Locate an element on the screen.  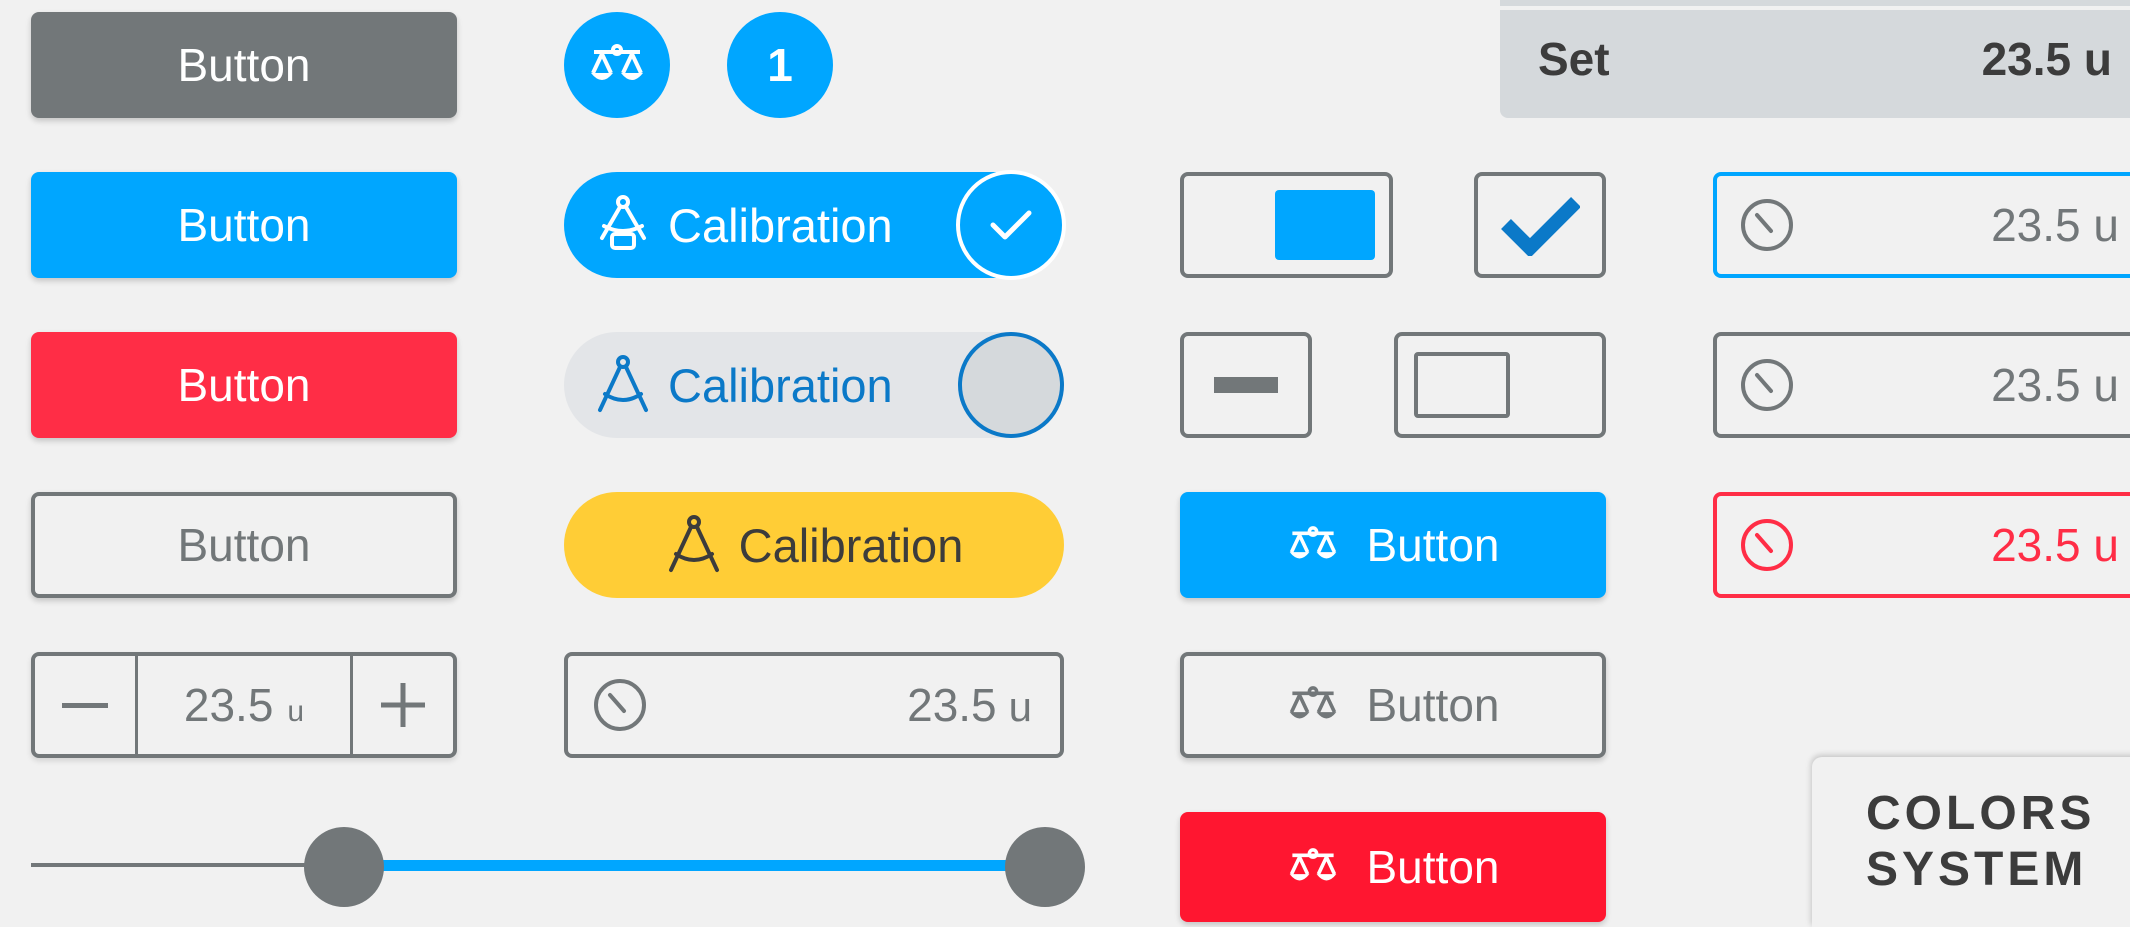
error-field-value: 23.5 u is located at coordinates (2055, 545).